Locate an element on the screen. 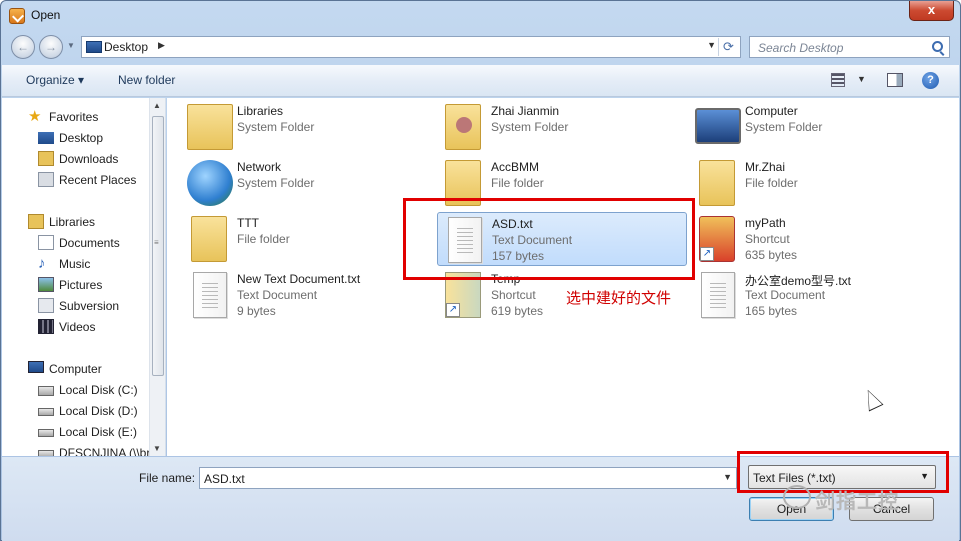  user-folder-icon is located at coordinates (463, 127).